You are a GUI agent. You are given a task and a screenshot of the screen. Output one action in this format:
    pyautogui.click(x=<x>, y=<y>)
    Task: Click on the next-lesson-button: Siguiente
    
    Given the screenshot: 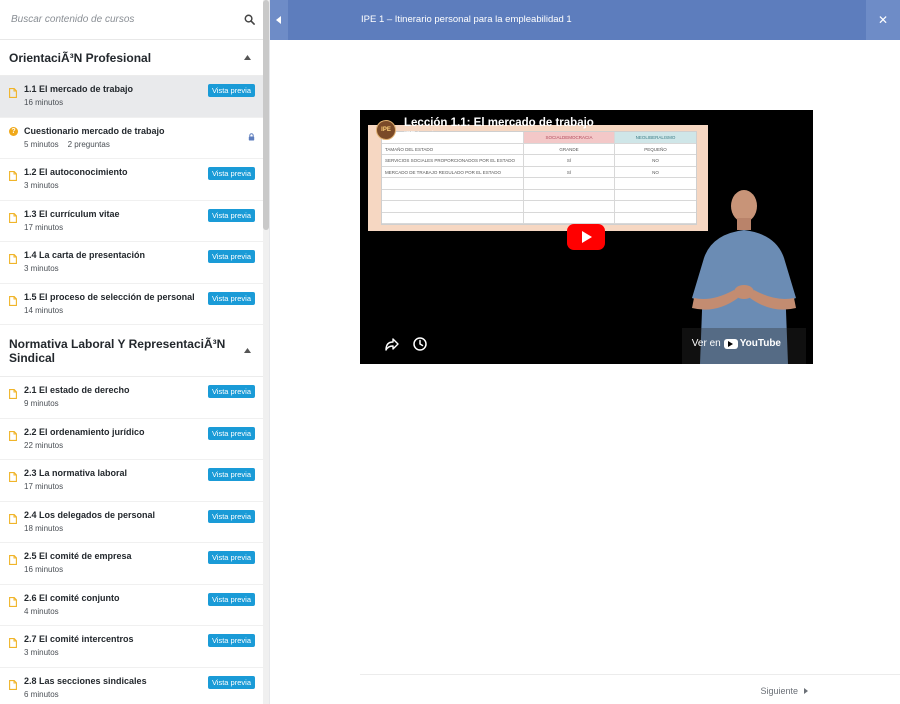 What is the action you would take?
    pyautogui.click(x=784, y=691)
    